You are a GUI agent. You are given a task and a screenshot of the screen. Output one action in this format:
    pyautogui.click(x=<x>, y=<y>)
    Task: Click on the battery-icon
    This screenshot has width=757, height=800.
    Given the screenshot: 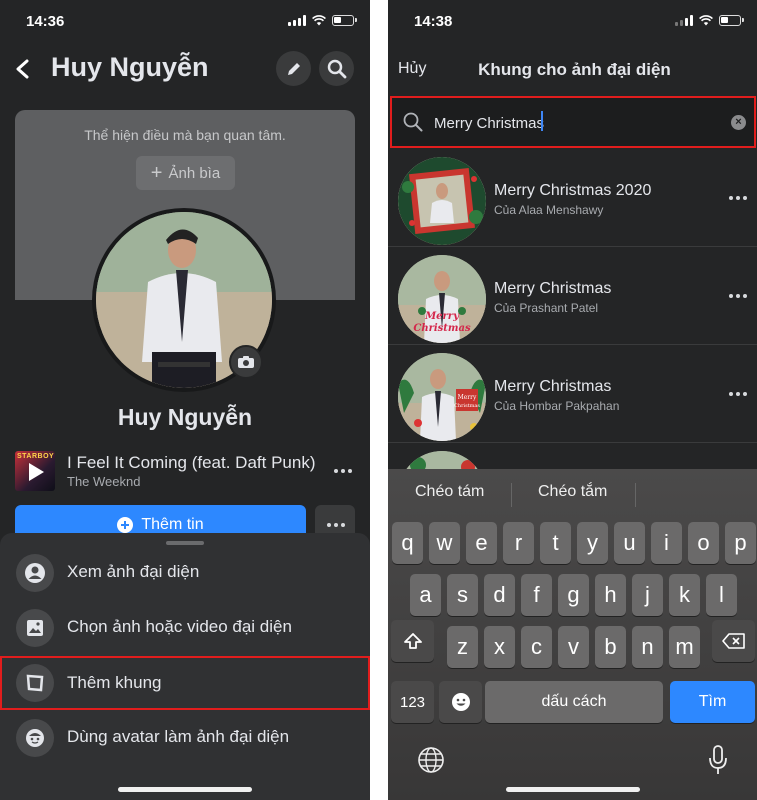 What is the action you would take?
    pyautogui.click(x=731, y=20)
    